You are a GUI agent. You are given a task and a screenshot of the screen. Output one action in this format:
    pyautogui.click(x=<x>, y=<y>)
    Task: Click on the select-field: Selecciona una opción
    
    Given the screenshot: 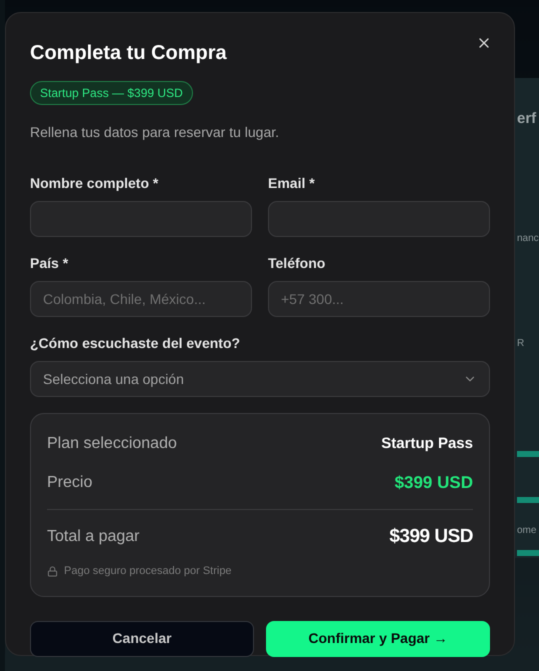 What is the action you would take?
    pyautogui.click(x=260, y=379)
    